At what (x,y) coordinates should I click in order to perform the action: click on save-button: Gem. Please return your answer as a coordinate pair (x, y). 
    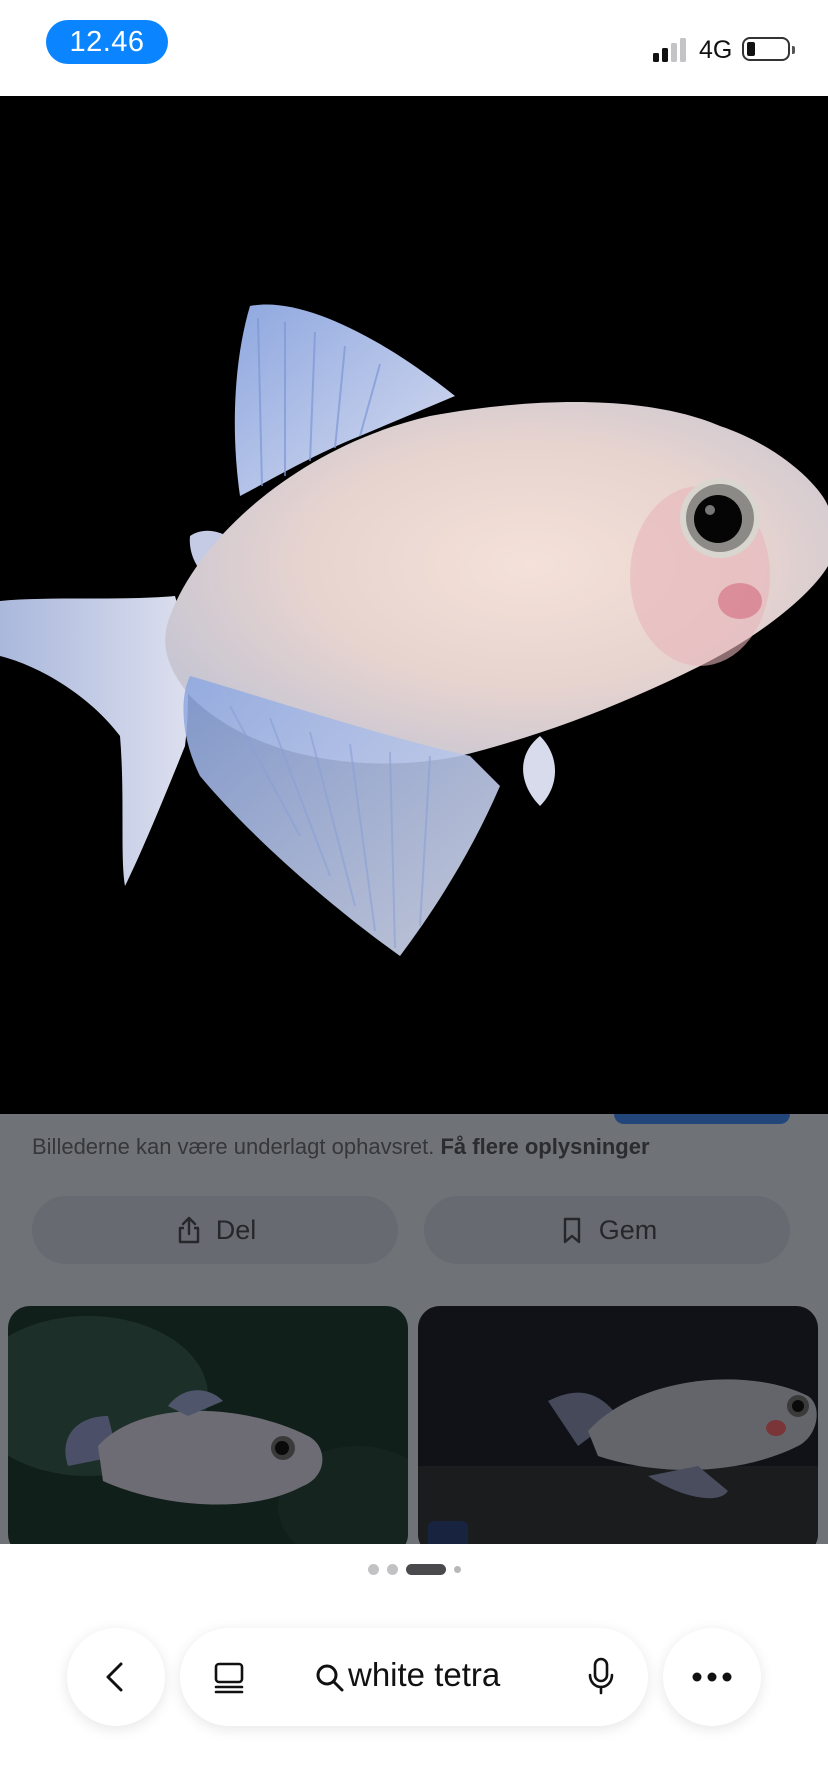
    Looking at the image, I should click on (607, 1230).